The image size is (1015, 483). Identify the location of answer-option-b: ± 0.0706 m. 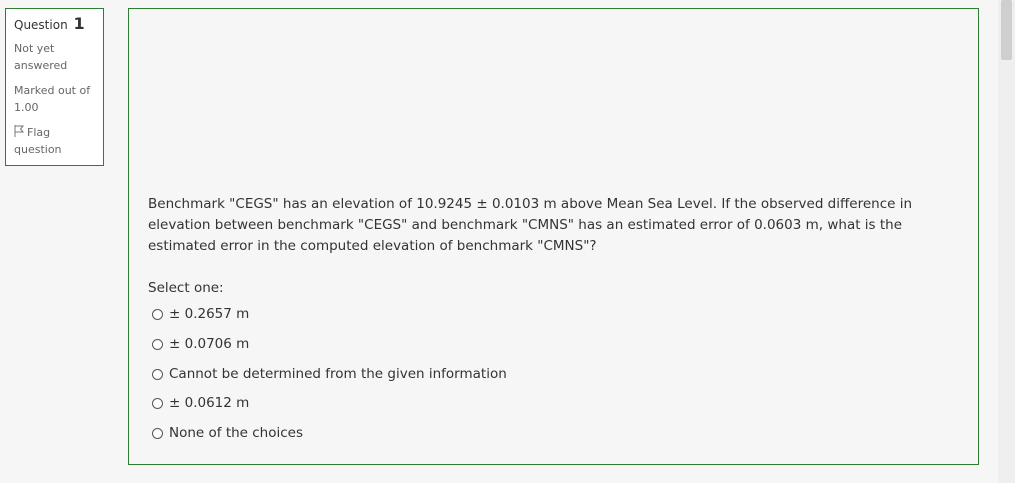
(200, 344).